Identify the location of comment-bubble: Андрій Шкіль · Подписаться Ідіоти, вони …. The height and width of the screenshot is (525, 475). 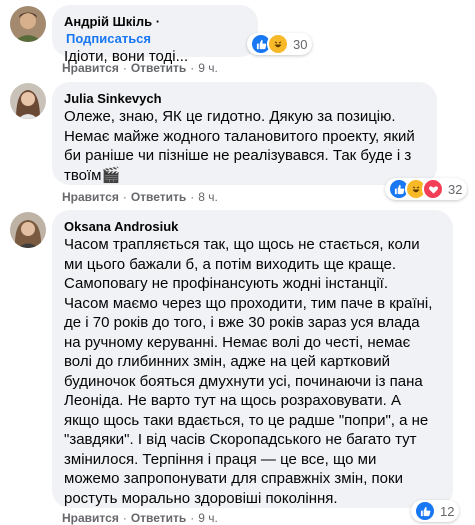
(155, 35).